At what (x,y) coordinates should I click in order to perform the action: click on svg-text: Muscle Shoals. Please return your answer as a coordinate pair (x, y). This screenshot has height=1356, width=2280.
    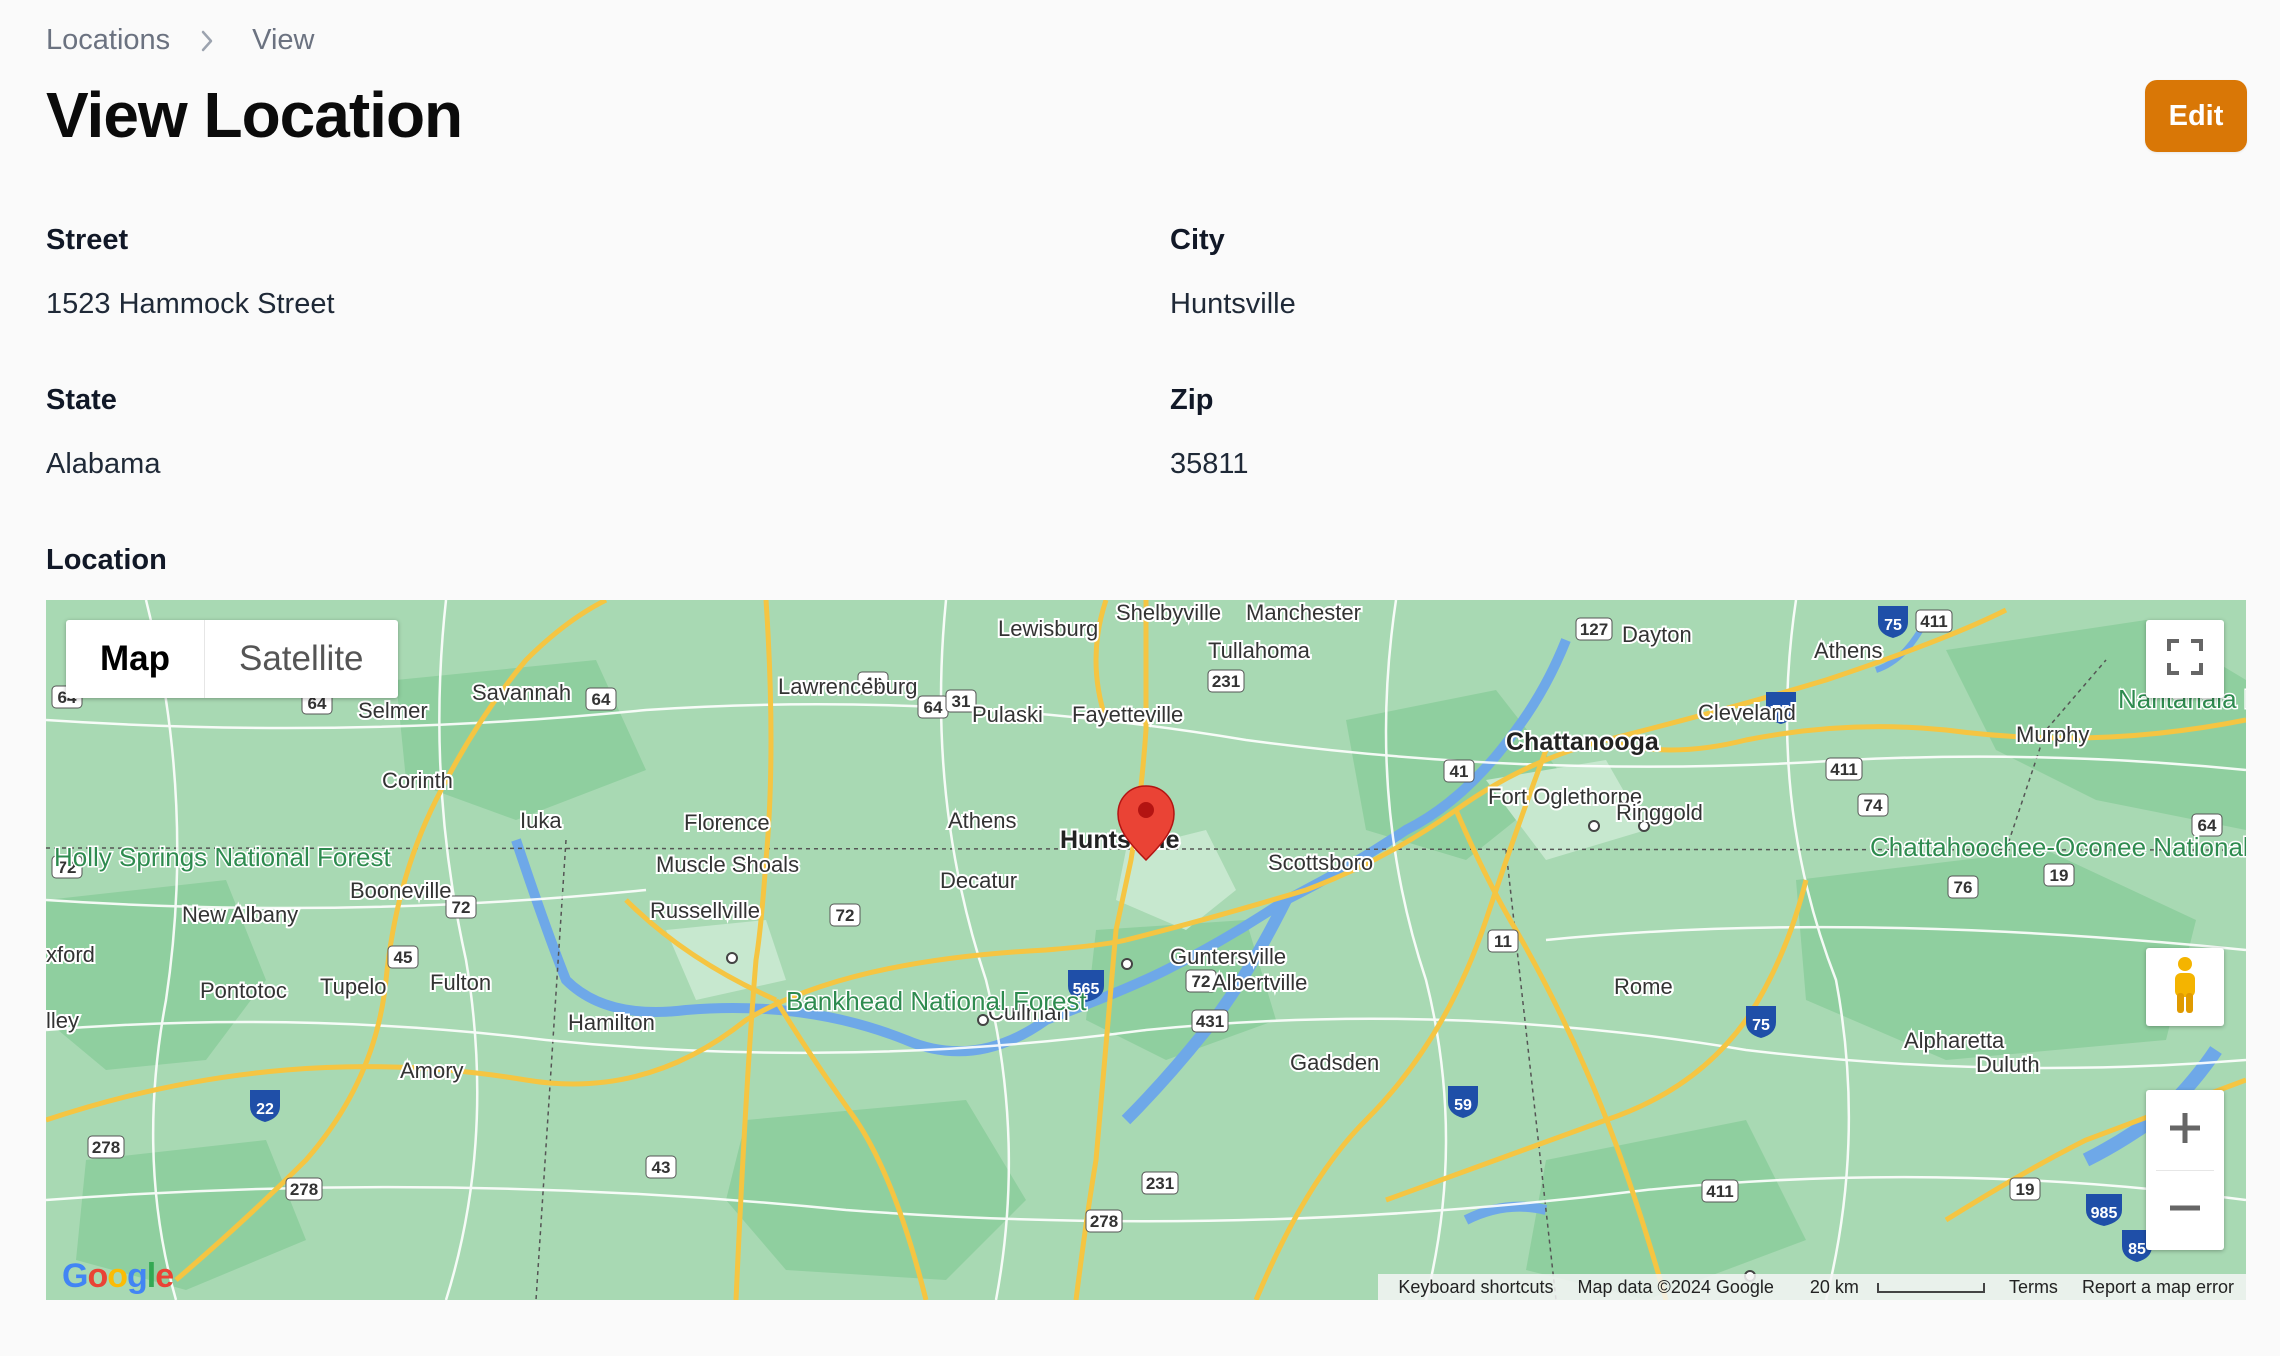
    Looking at the image, I should click on (727, 864).